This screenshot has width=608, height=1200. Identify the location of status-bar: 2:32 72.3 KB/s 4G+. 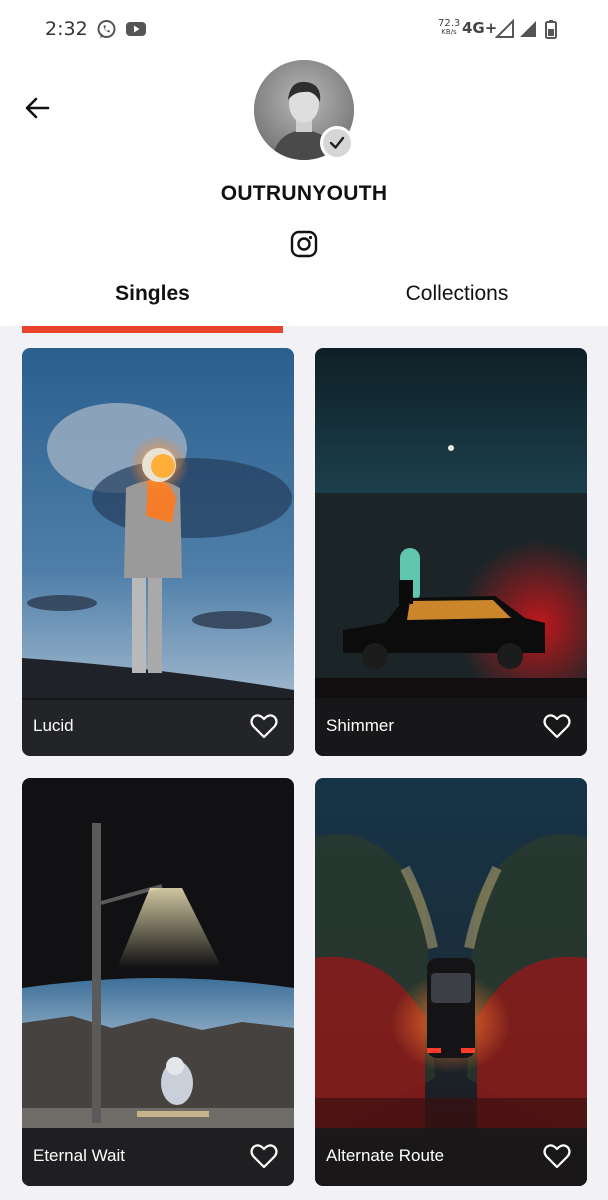
(304, 30).